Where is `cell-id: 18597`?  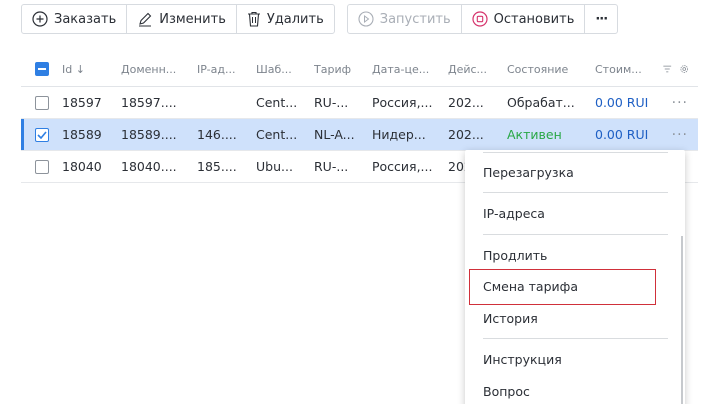 cell-id: 18597 is located at coordinates (82, 102).